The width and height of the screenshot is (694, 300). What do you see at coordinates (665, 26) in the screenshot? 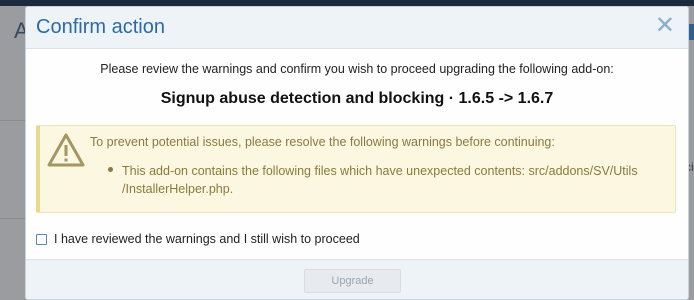
I see `close-icon: ✕` at bounding box center [665, 26].